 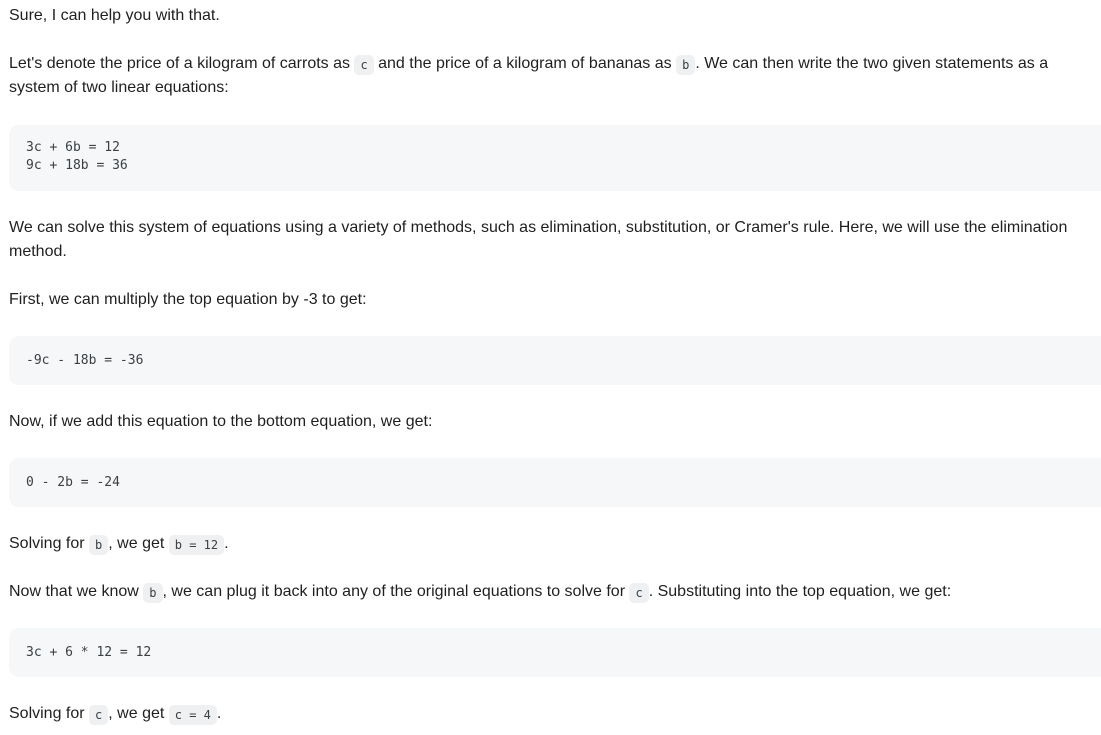 What do you see at coordinates (555, 158) in the screenshot?
I see `code-block-system: 3c + 6b = 12 9c + 18b = 36` at bounding box center [555, 158].